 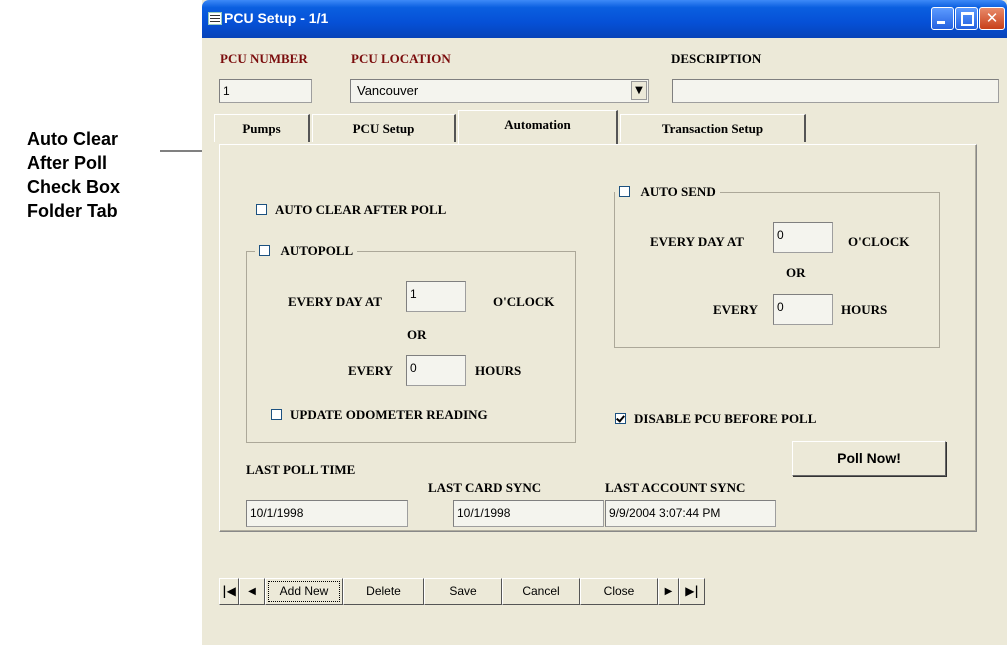 I want to click on autosend-or-label: OR, so click(x=796, y=272).